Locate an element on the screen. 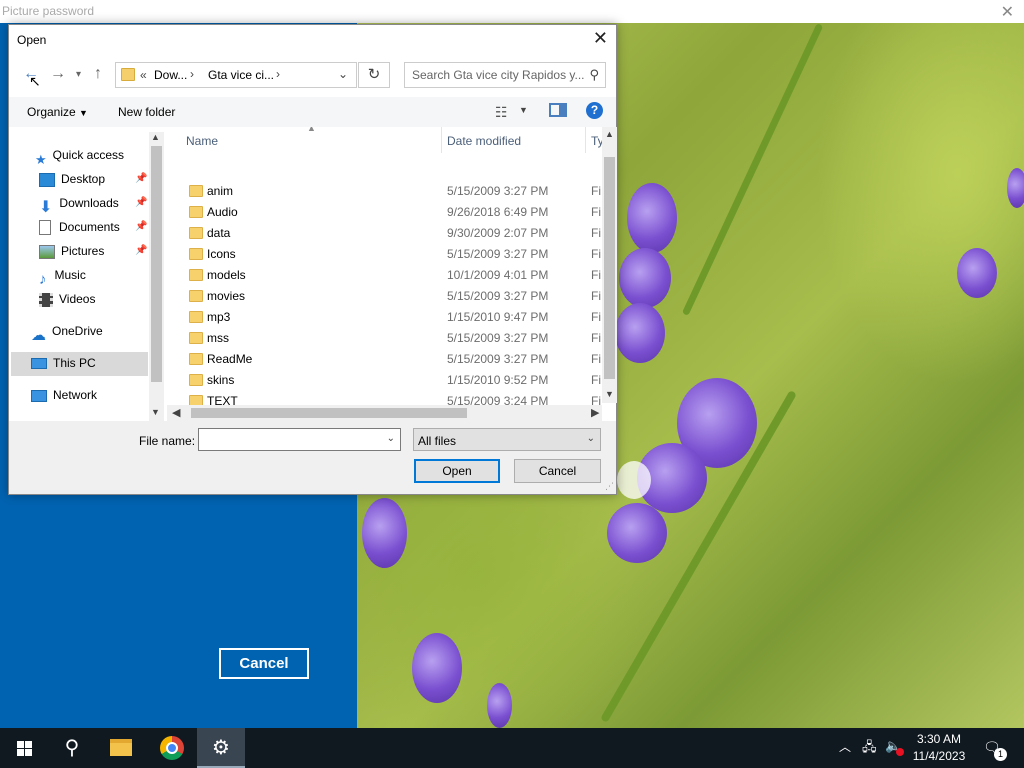  nav-item-label: This PC is located at coordinates (74, 363).